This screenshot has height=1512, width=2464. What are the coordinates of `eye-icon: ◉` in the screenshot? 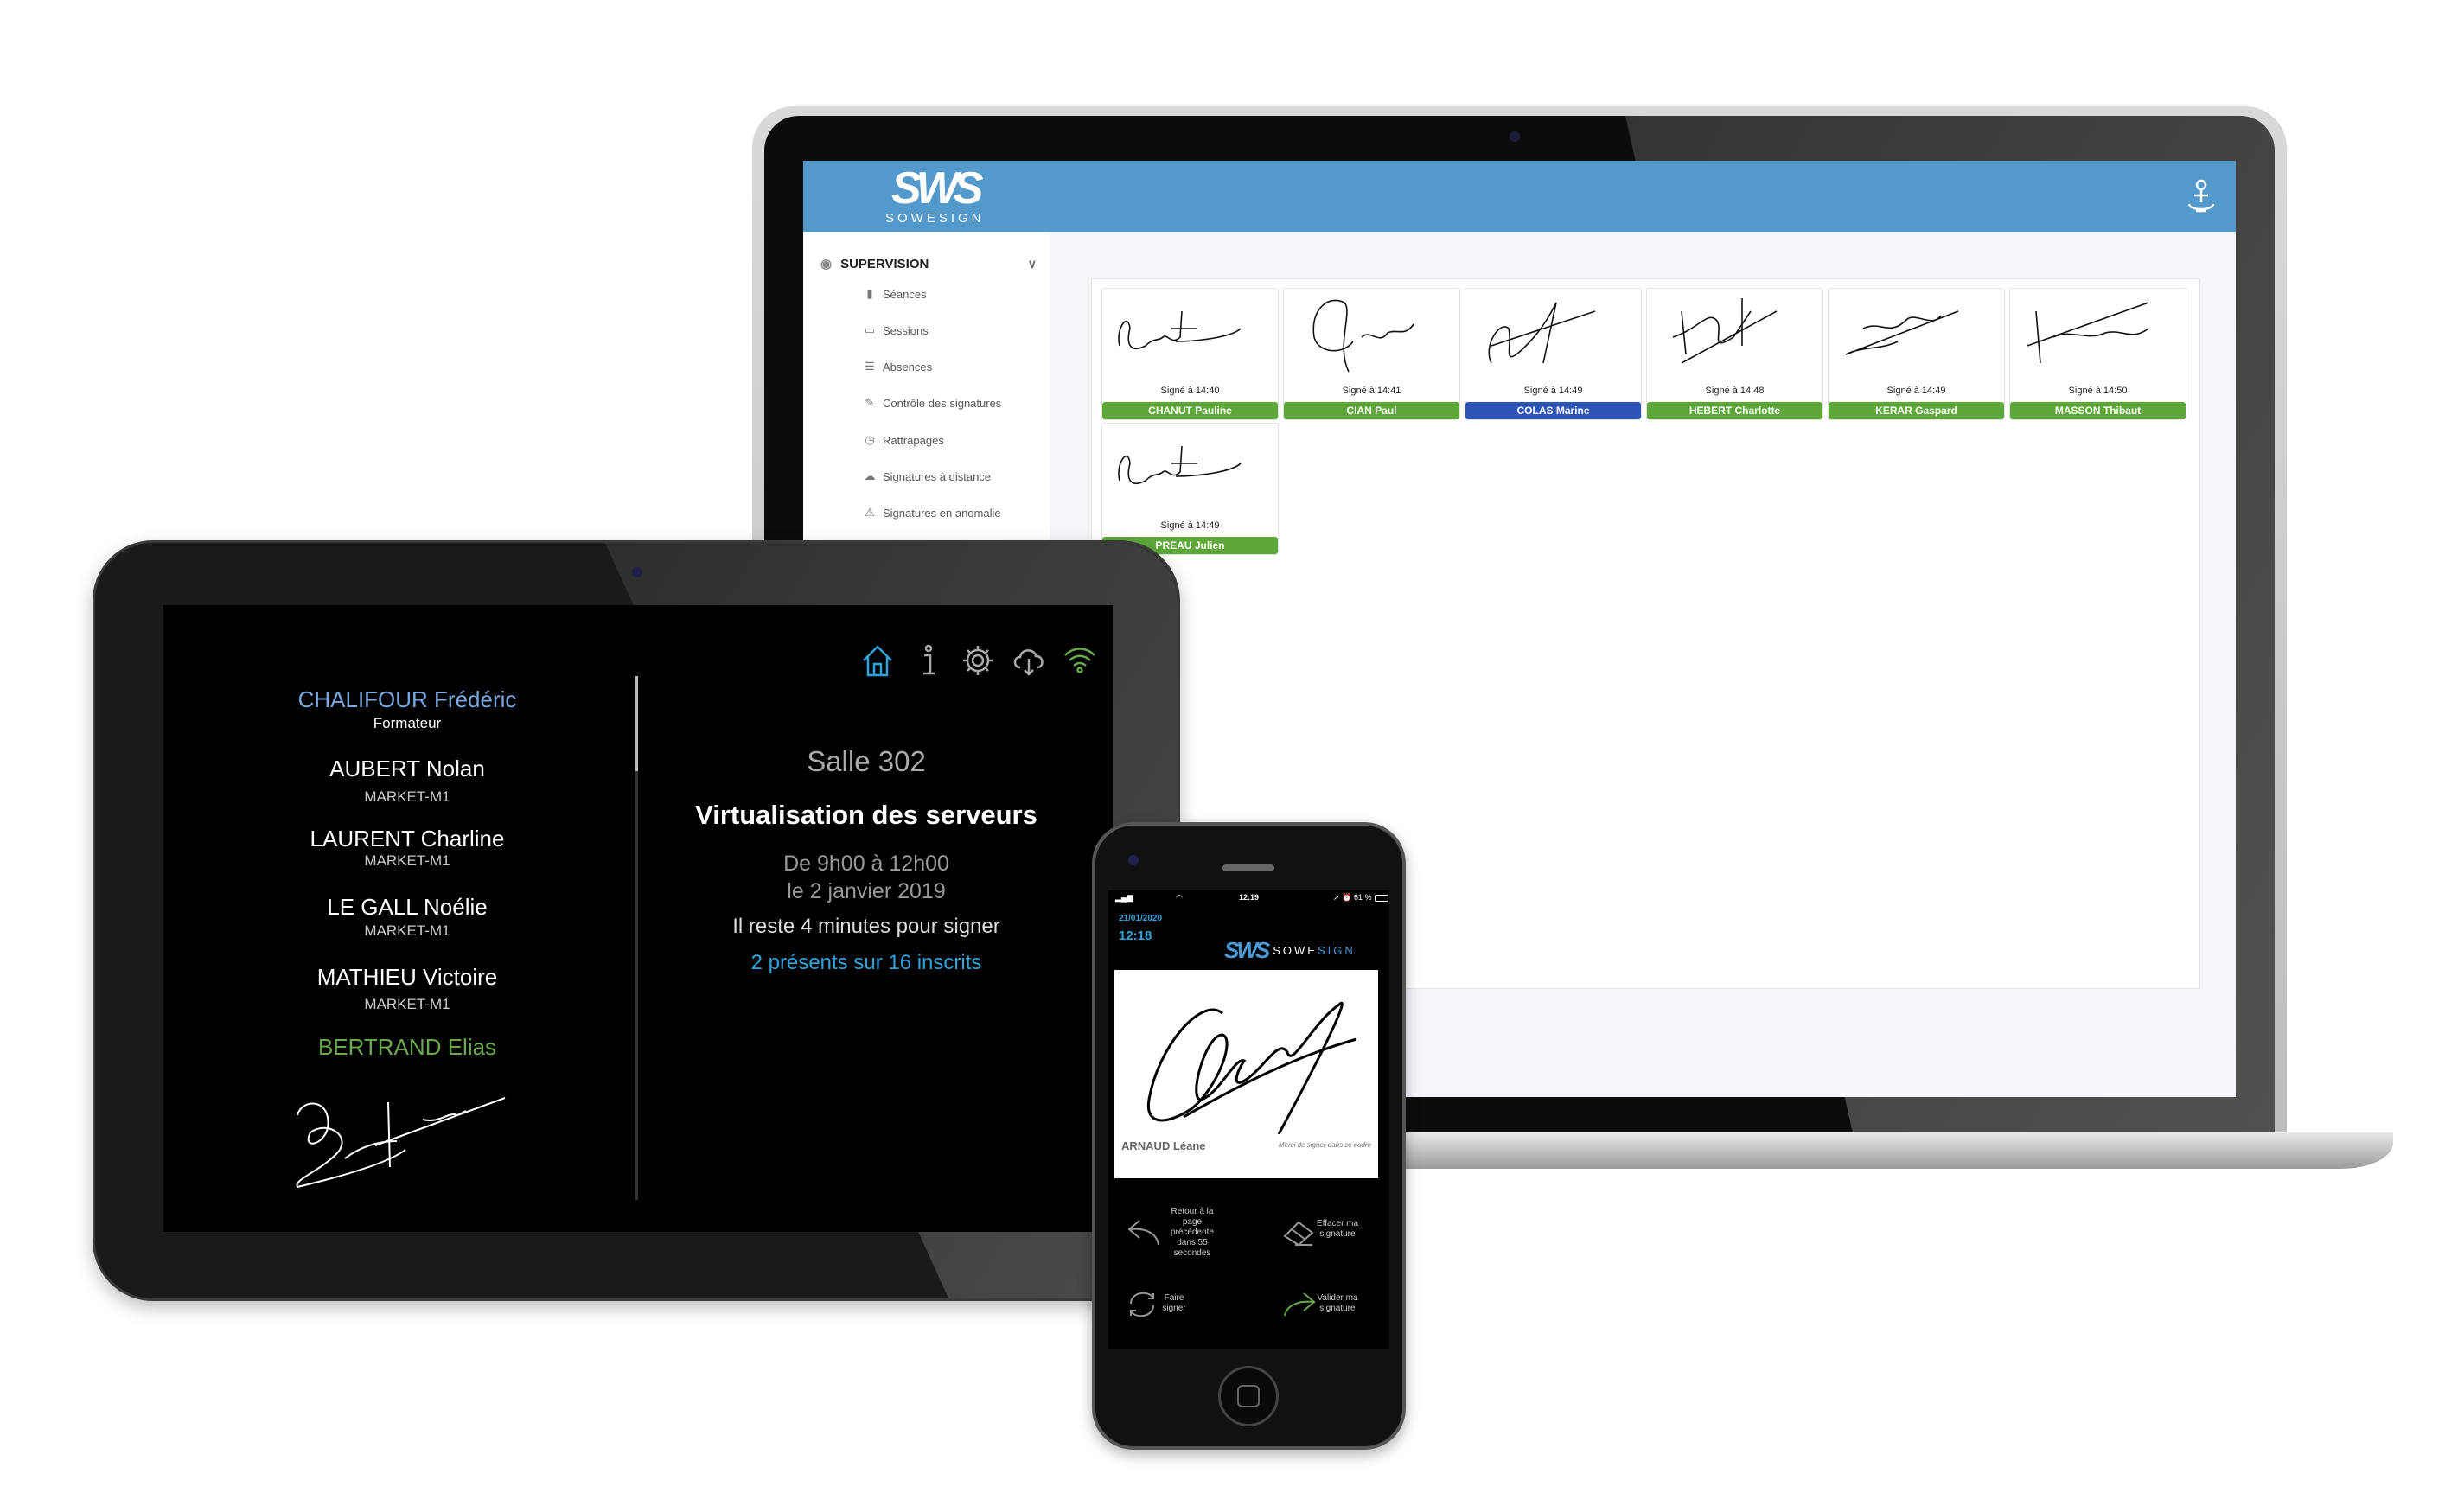 It's located at (826, 264).